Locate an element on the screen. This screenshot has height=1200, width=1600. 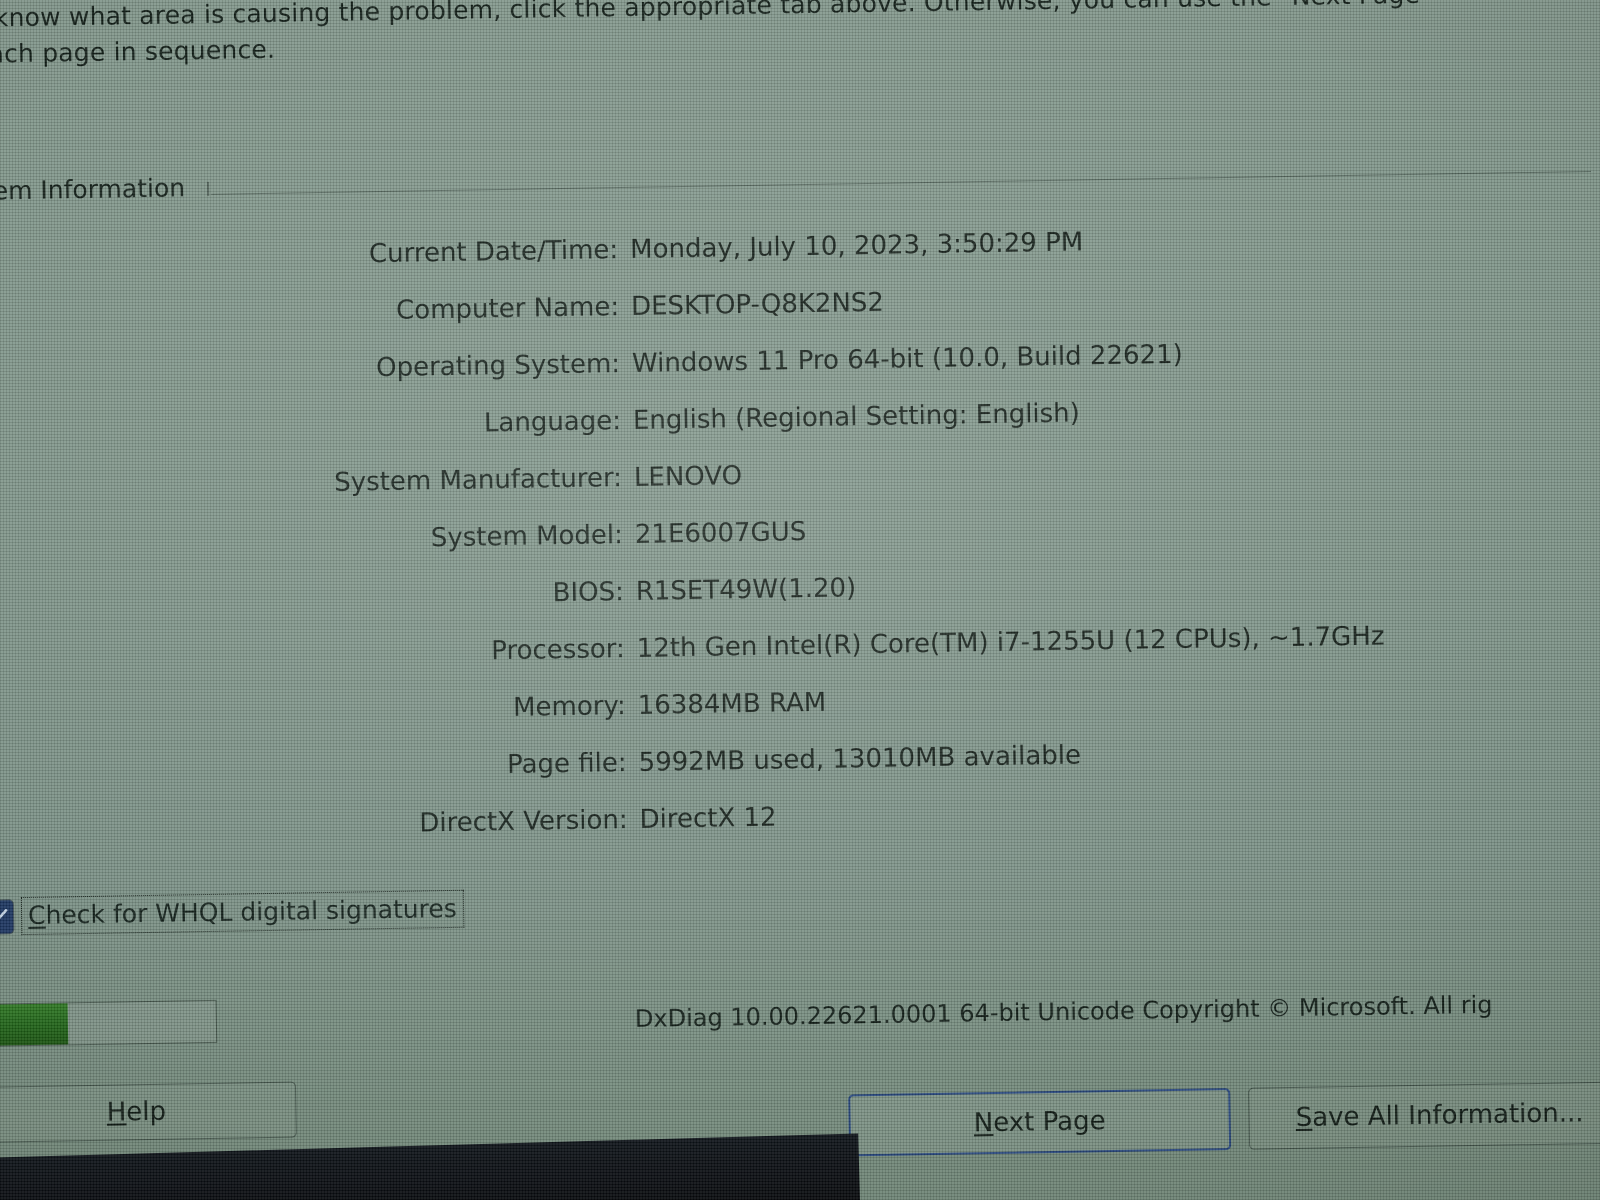
info-row-label: Current Date/Time: is located at coordinates (493, 252).